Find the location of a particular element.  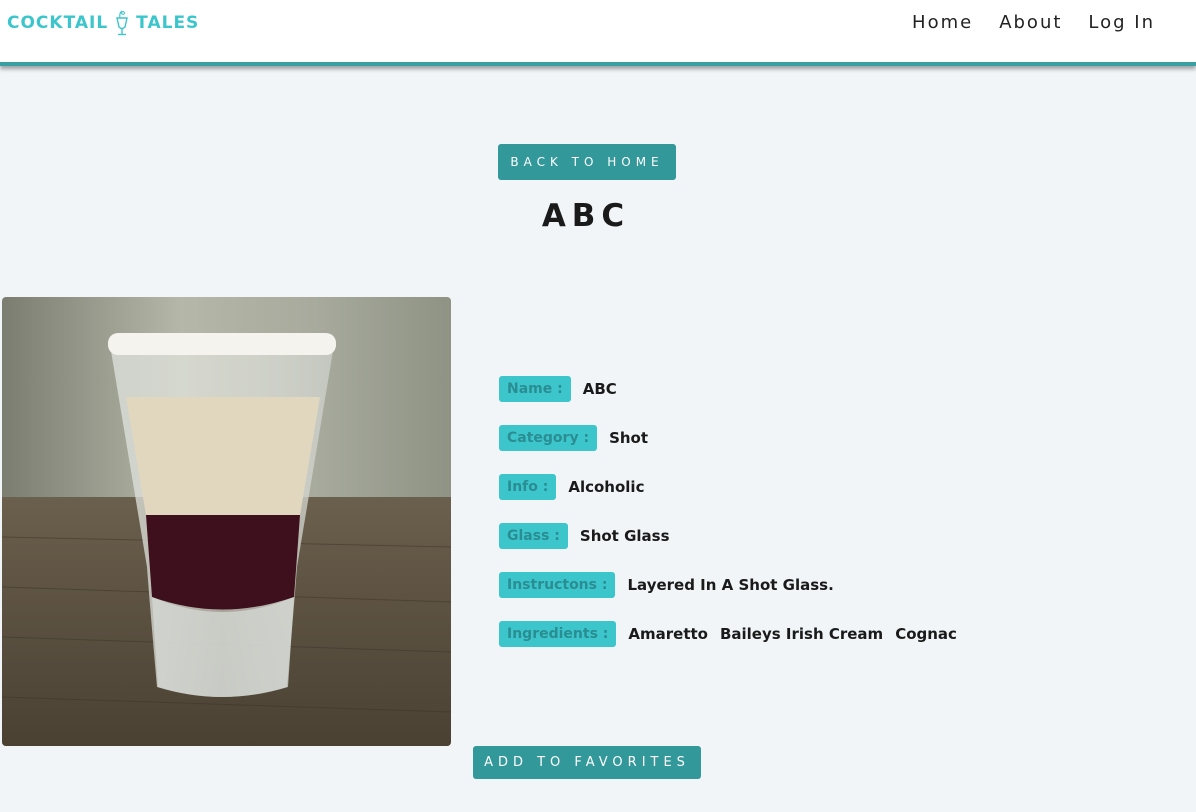

nav-home-link: Home is located at coordinates (942, 22).